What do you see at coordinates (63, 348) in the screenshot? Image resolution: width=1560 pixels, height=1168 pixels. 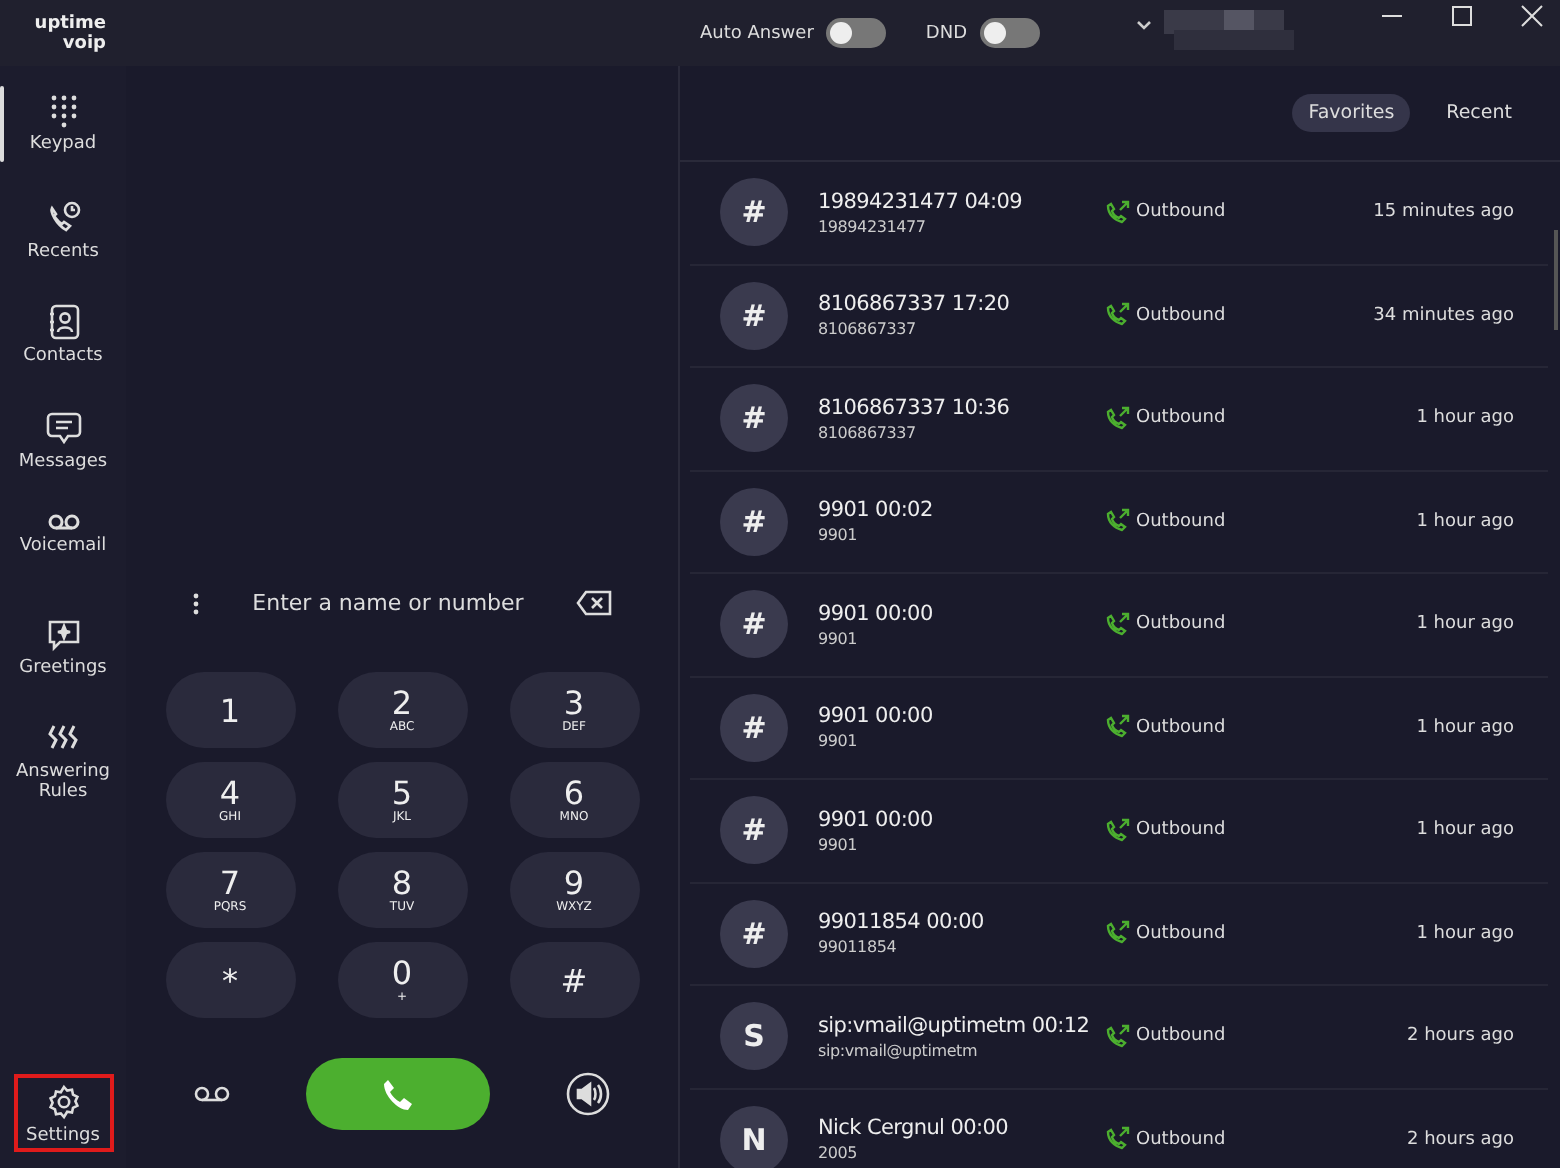 I see `sidebar-item: Contacts` at bounding box center [63, 348].